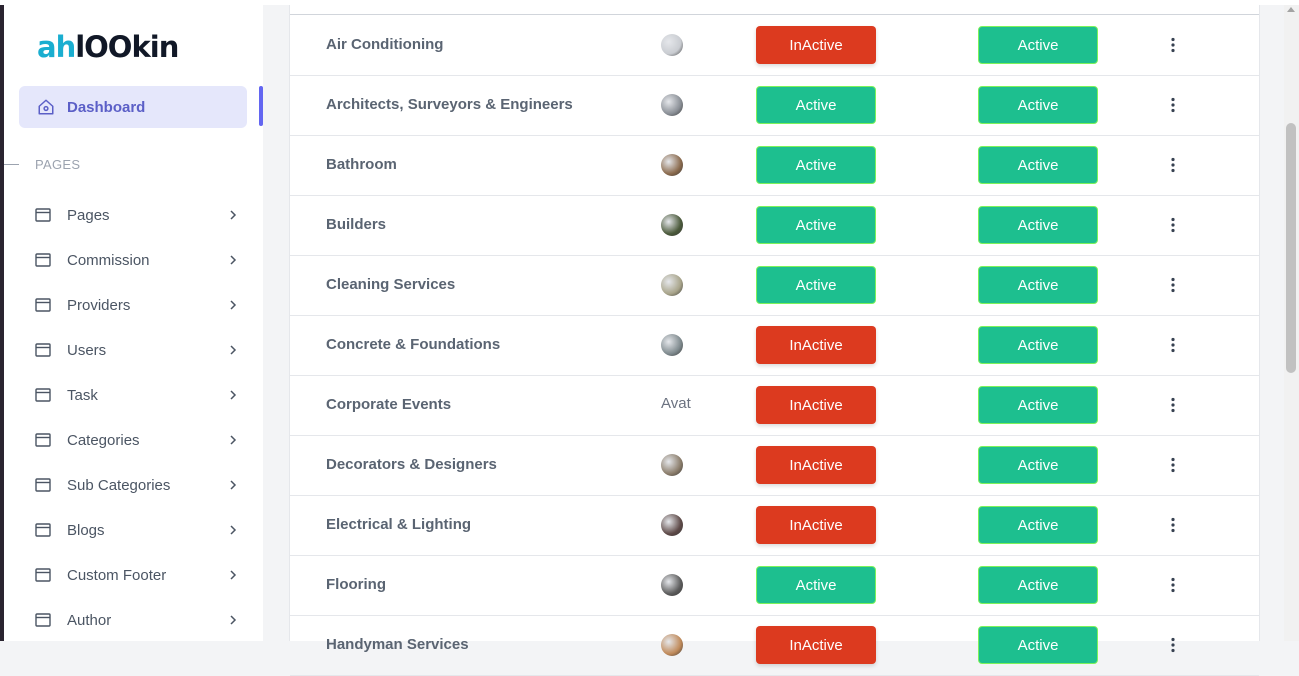 This screenshot has height=676, width=1299. I want to click on home-icon, so click(46, 107).